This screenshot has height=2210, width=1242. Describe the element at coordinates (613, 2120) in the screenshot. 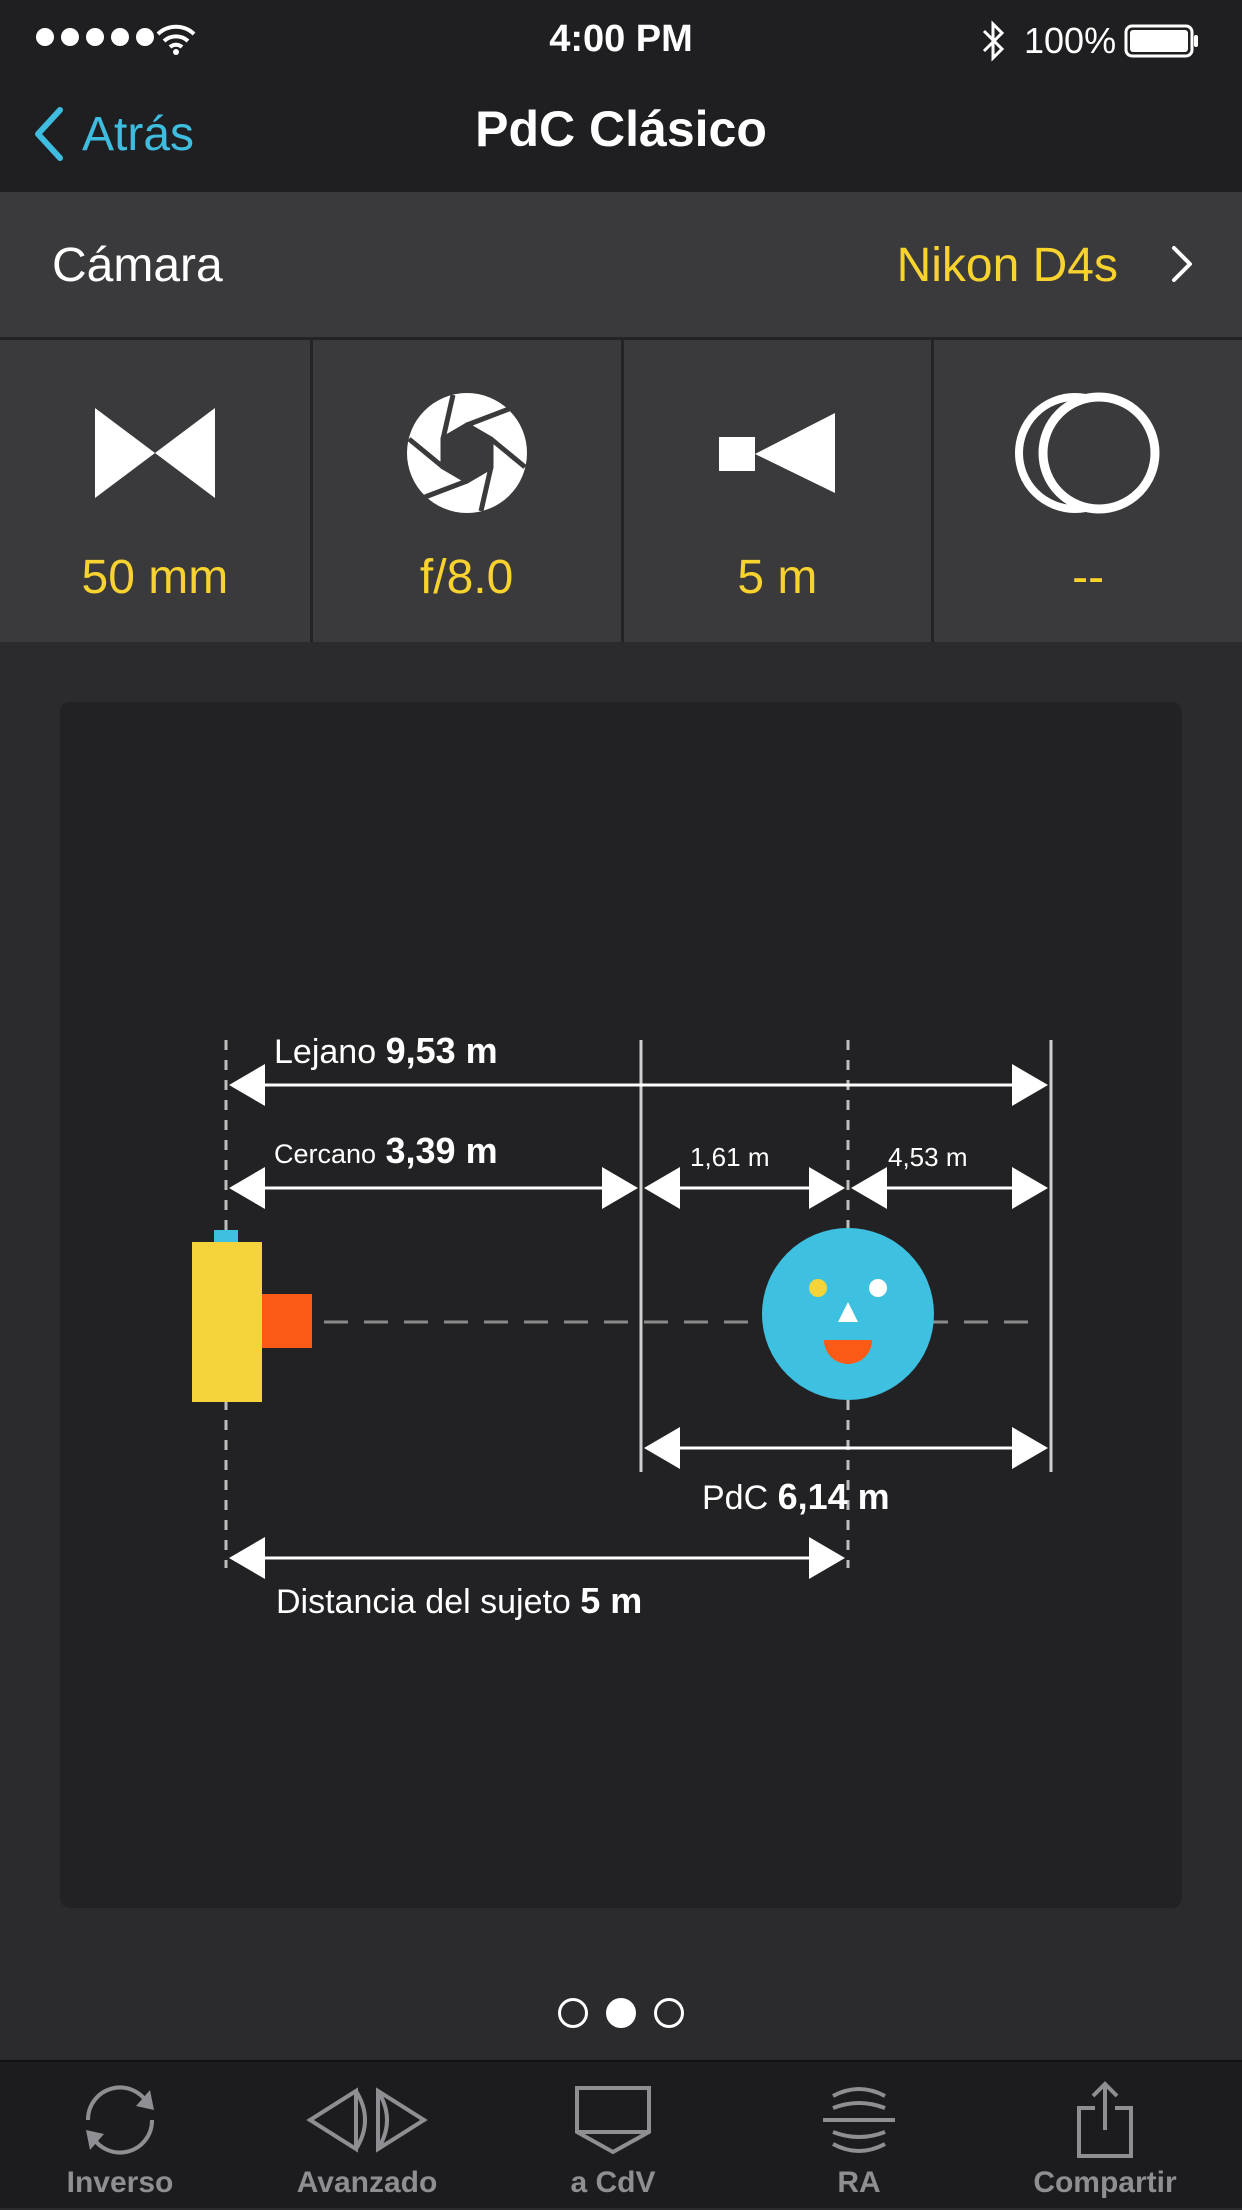

I see `coc-icon` at that location.